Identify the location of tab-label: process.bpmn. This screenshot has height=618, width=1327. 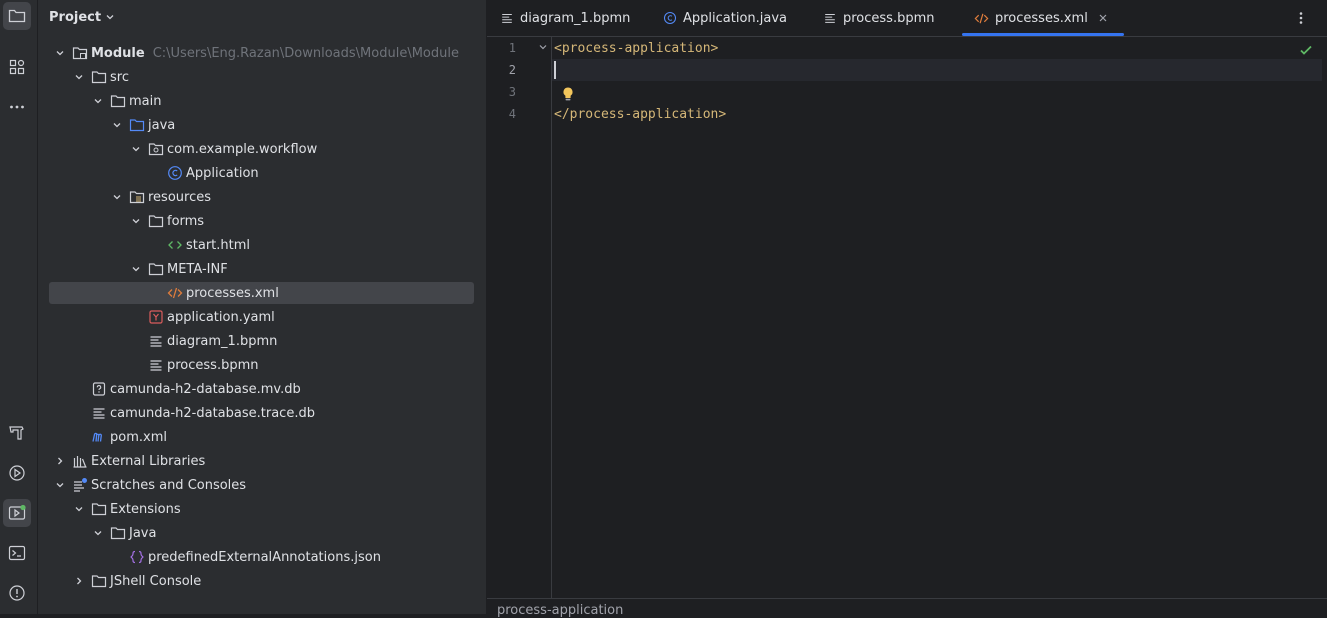
(889, 18).